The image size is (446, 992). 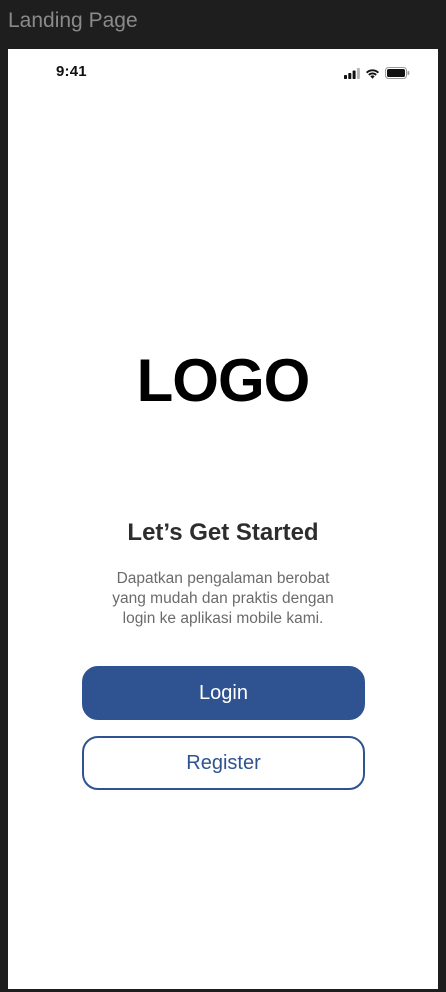 I want to click on battery-icon, so click(x=397, y=75).